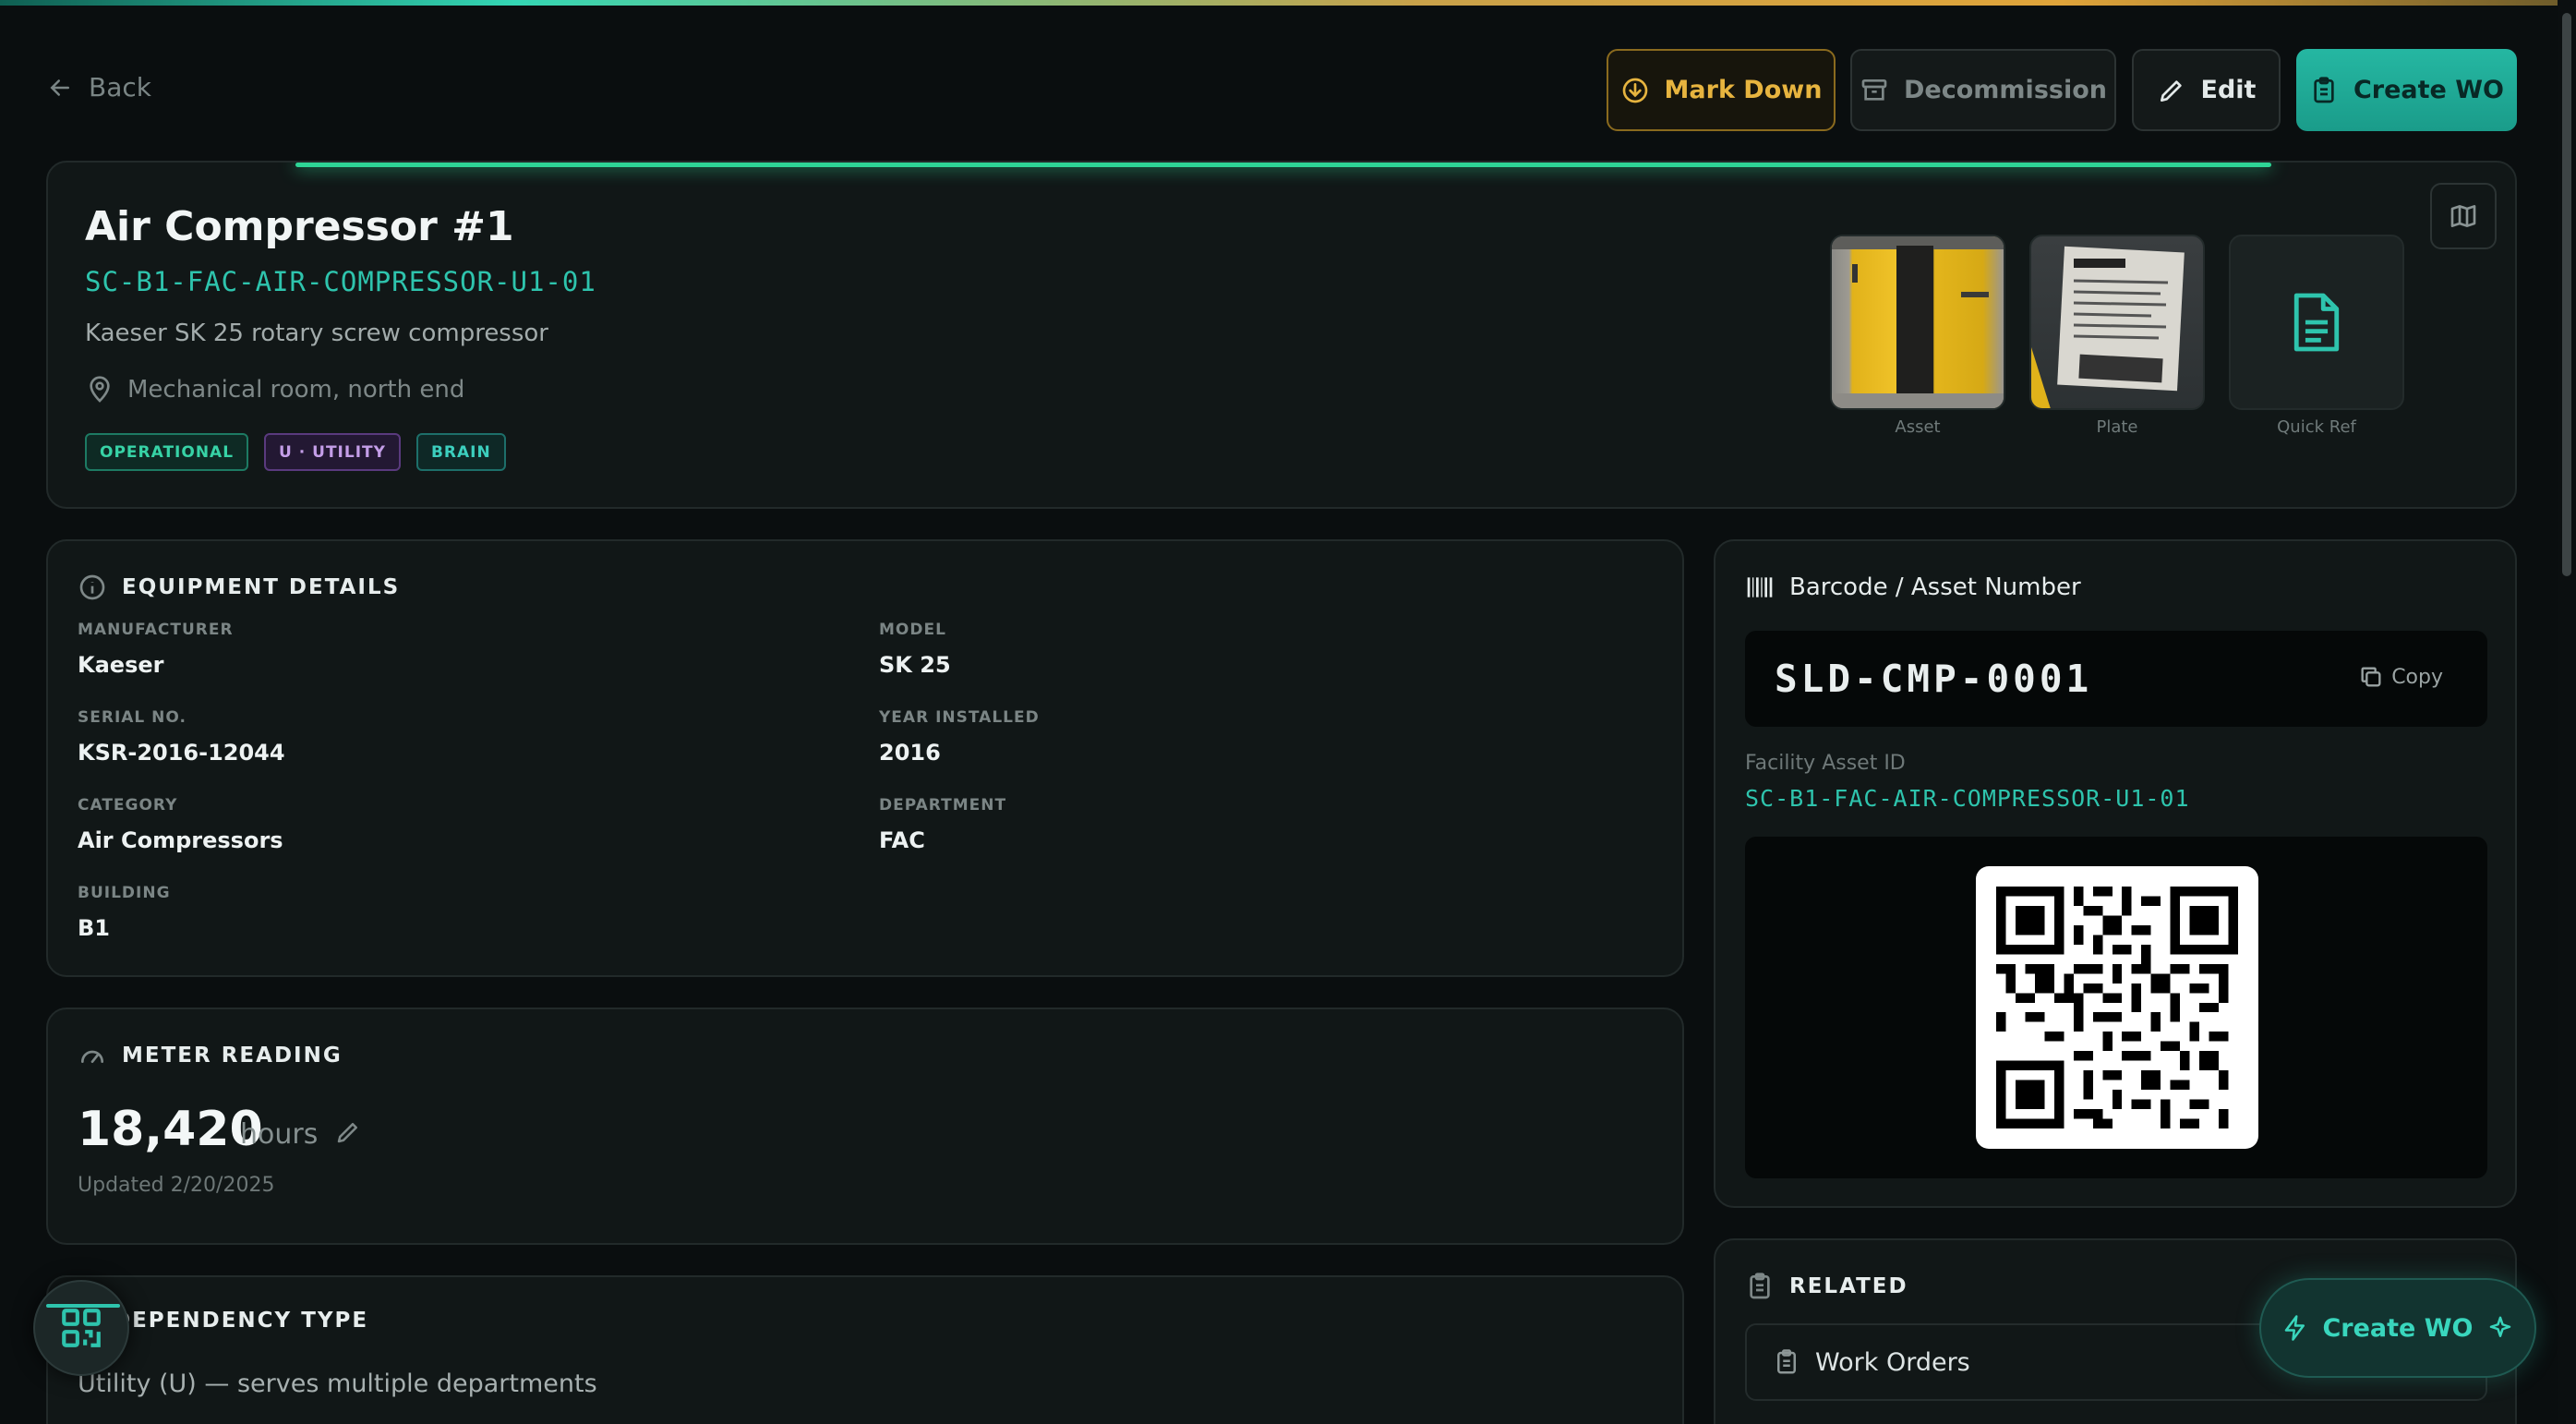 Image resolution: width=2576 pixels, height=1424 pixels. I want to click on thumb-caption-plate: Plate, so click(2117, 427).